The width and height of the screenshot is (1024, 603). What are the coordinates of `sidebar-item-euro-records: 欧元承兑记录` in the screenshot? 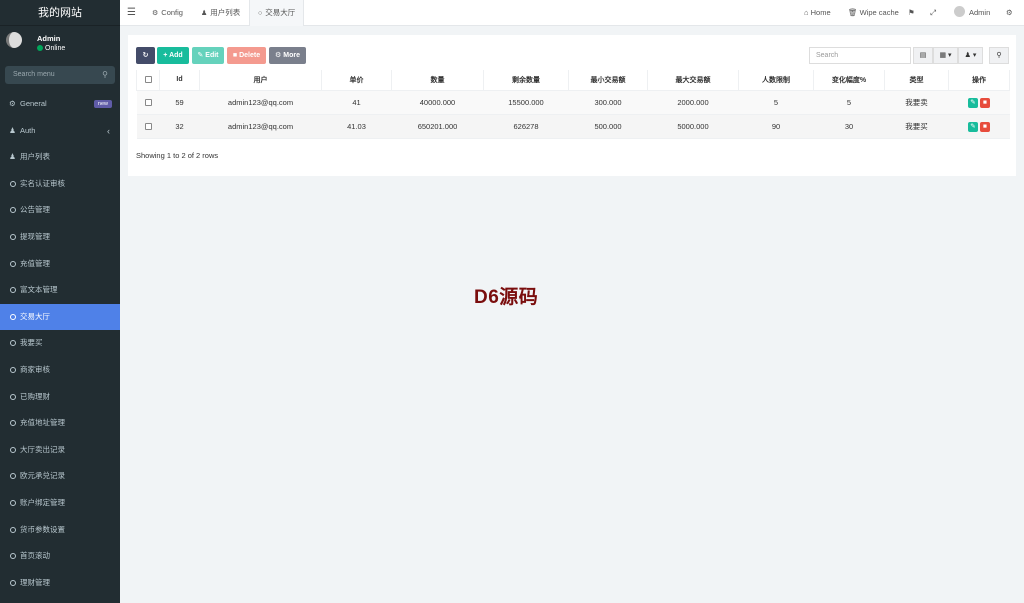 It's located at (60, 476).